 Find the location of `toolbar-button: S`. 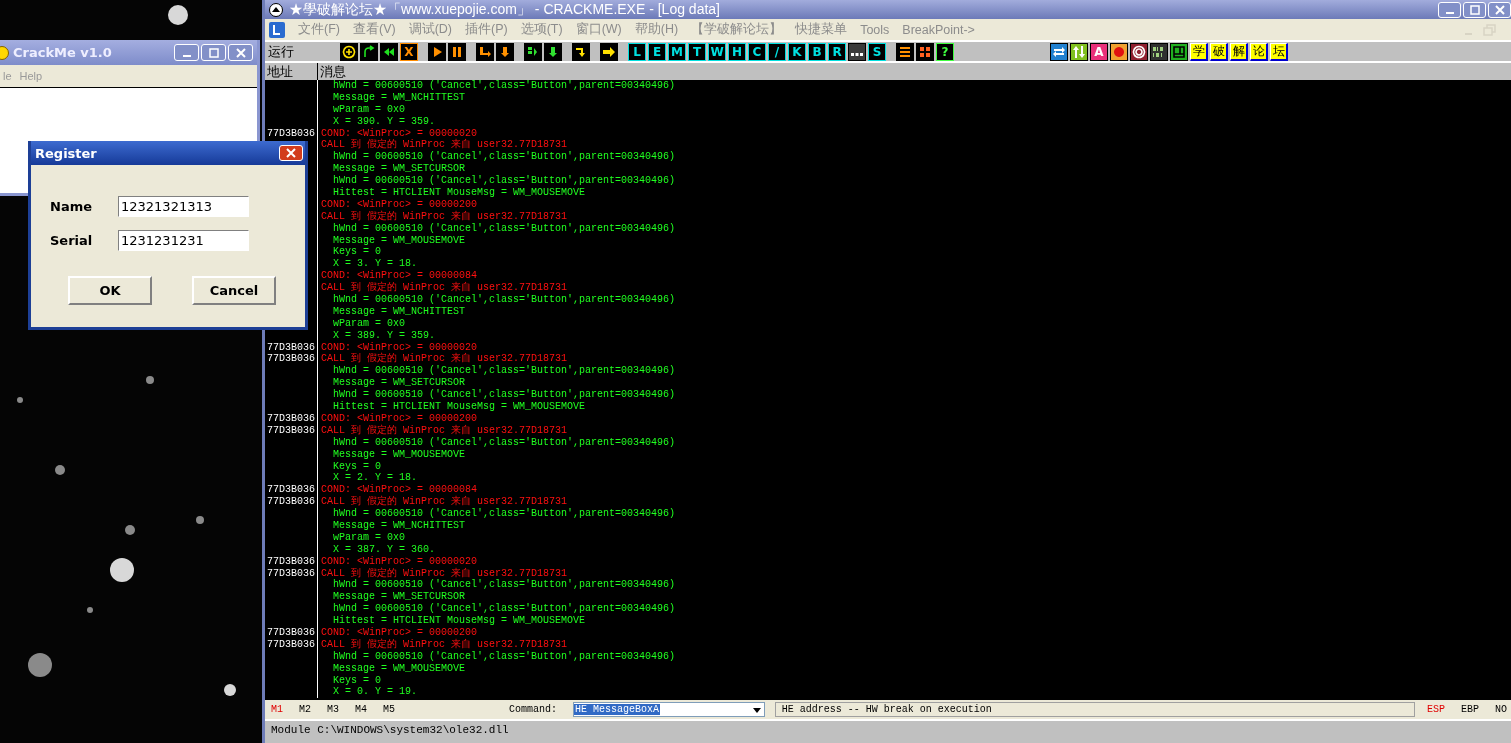

toolbar-button: S is located at coordinates (877, 51).